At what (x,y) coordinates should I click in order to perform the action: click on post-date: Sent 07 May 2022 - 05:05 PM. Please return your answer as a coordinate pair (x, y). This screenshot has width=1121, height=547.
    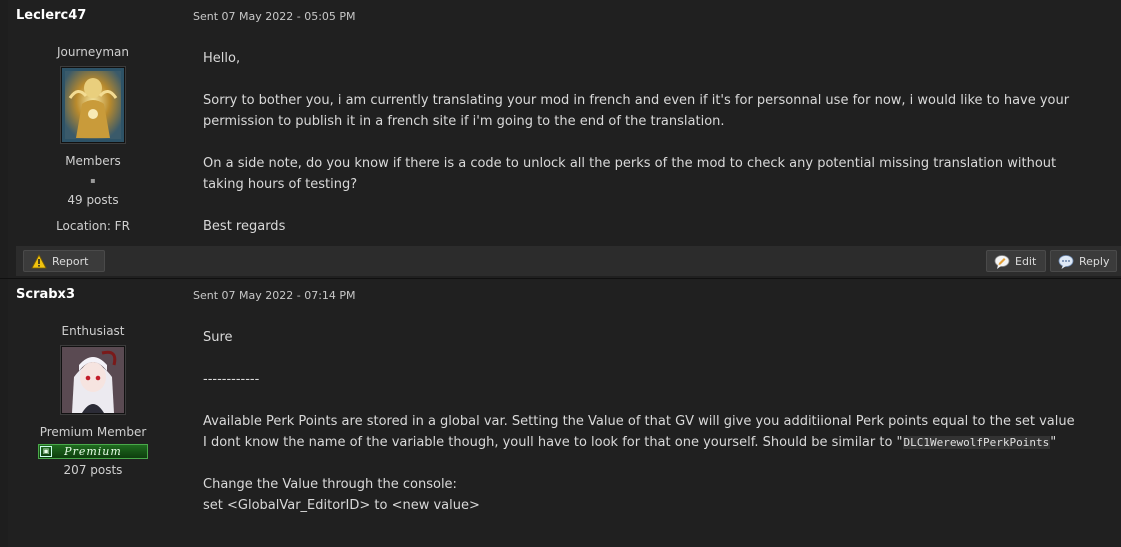
    Looking at the image, I should click on (274, 16).